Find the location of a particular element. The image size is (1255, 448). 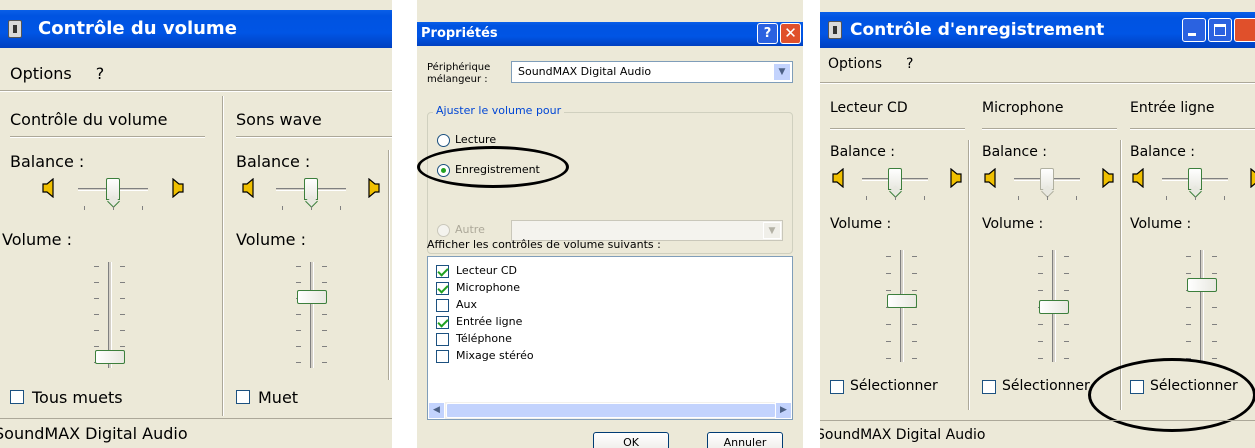

enregistrement-highlight-circle is located at coordinates (493, 167).